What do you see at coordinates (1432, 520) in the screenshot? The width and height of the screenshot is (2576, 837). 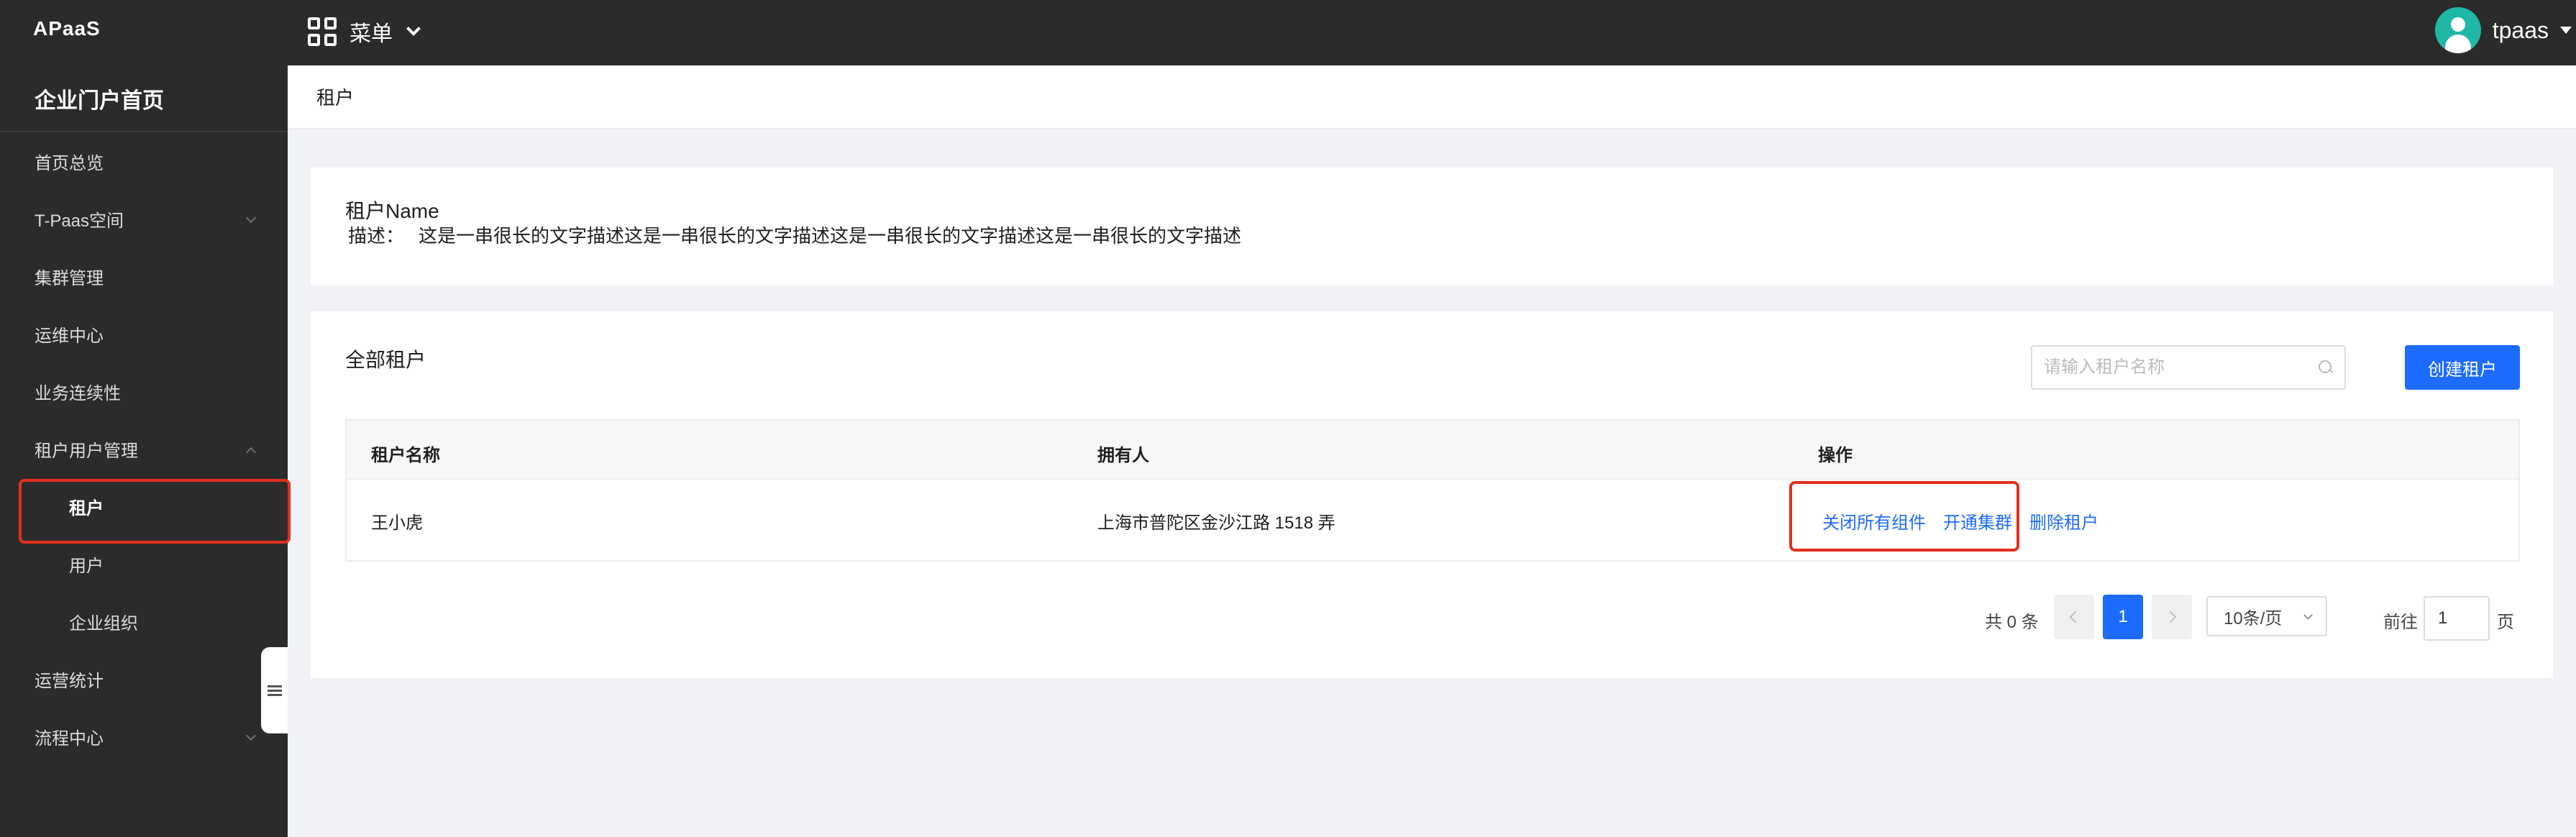 I see `table-row: 王小虎 上海市普陀区金沙江路 1518 弄 关闭所有组件 开通集群 删除租户` at bounding box center [1432, 520].